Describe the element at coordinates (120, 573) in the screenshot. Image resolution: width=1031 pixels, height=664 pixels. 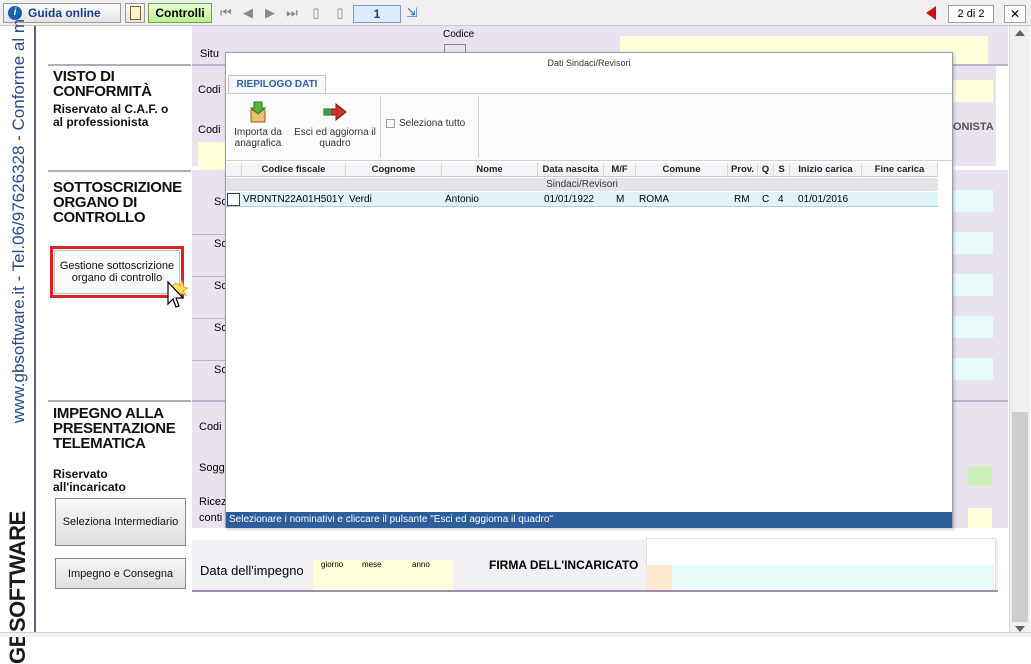
I see `impegno-consegna-button: Impegno e Consegna` at that location.